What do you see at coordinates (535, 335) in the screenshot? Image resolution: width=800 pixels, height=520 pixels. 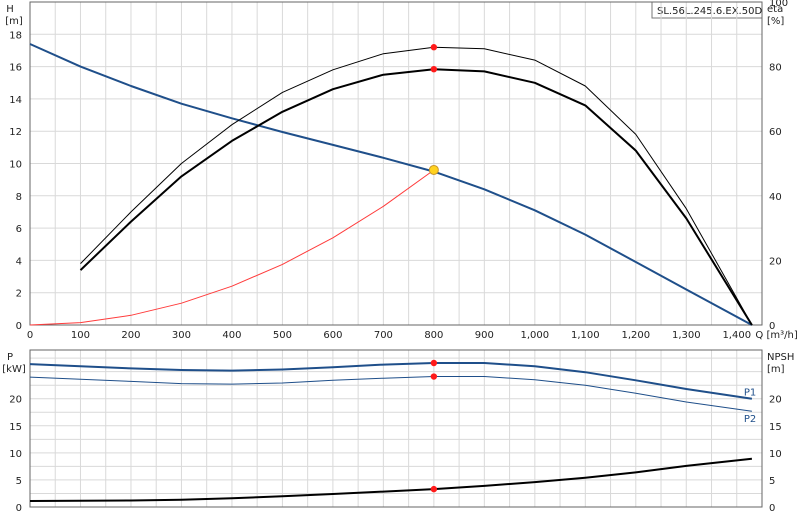 I see `x-tick-label: 1,000` at bounding box center [535, 335].